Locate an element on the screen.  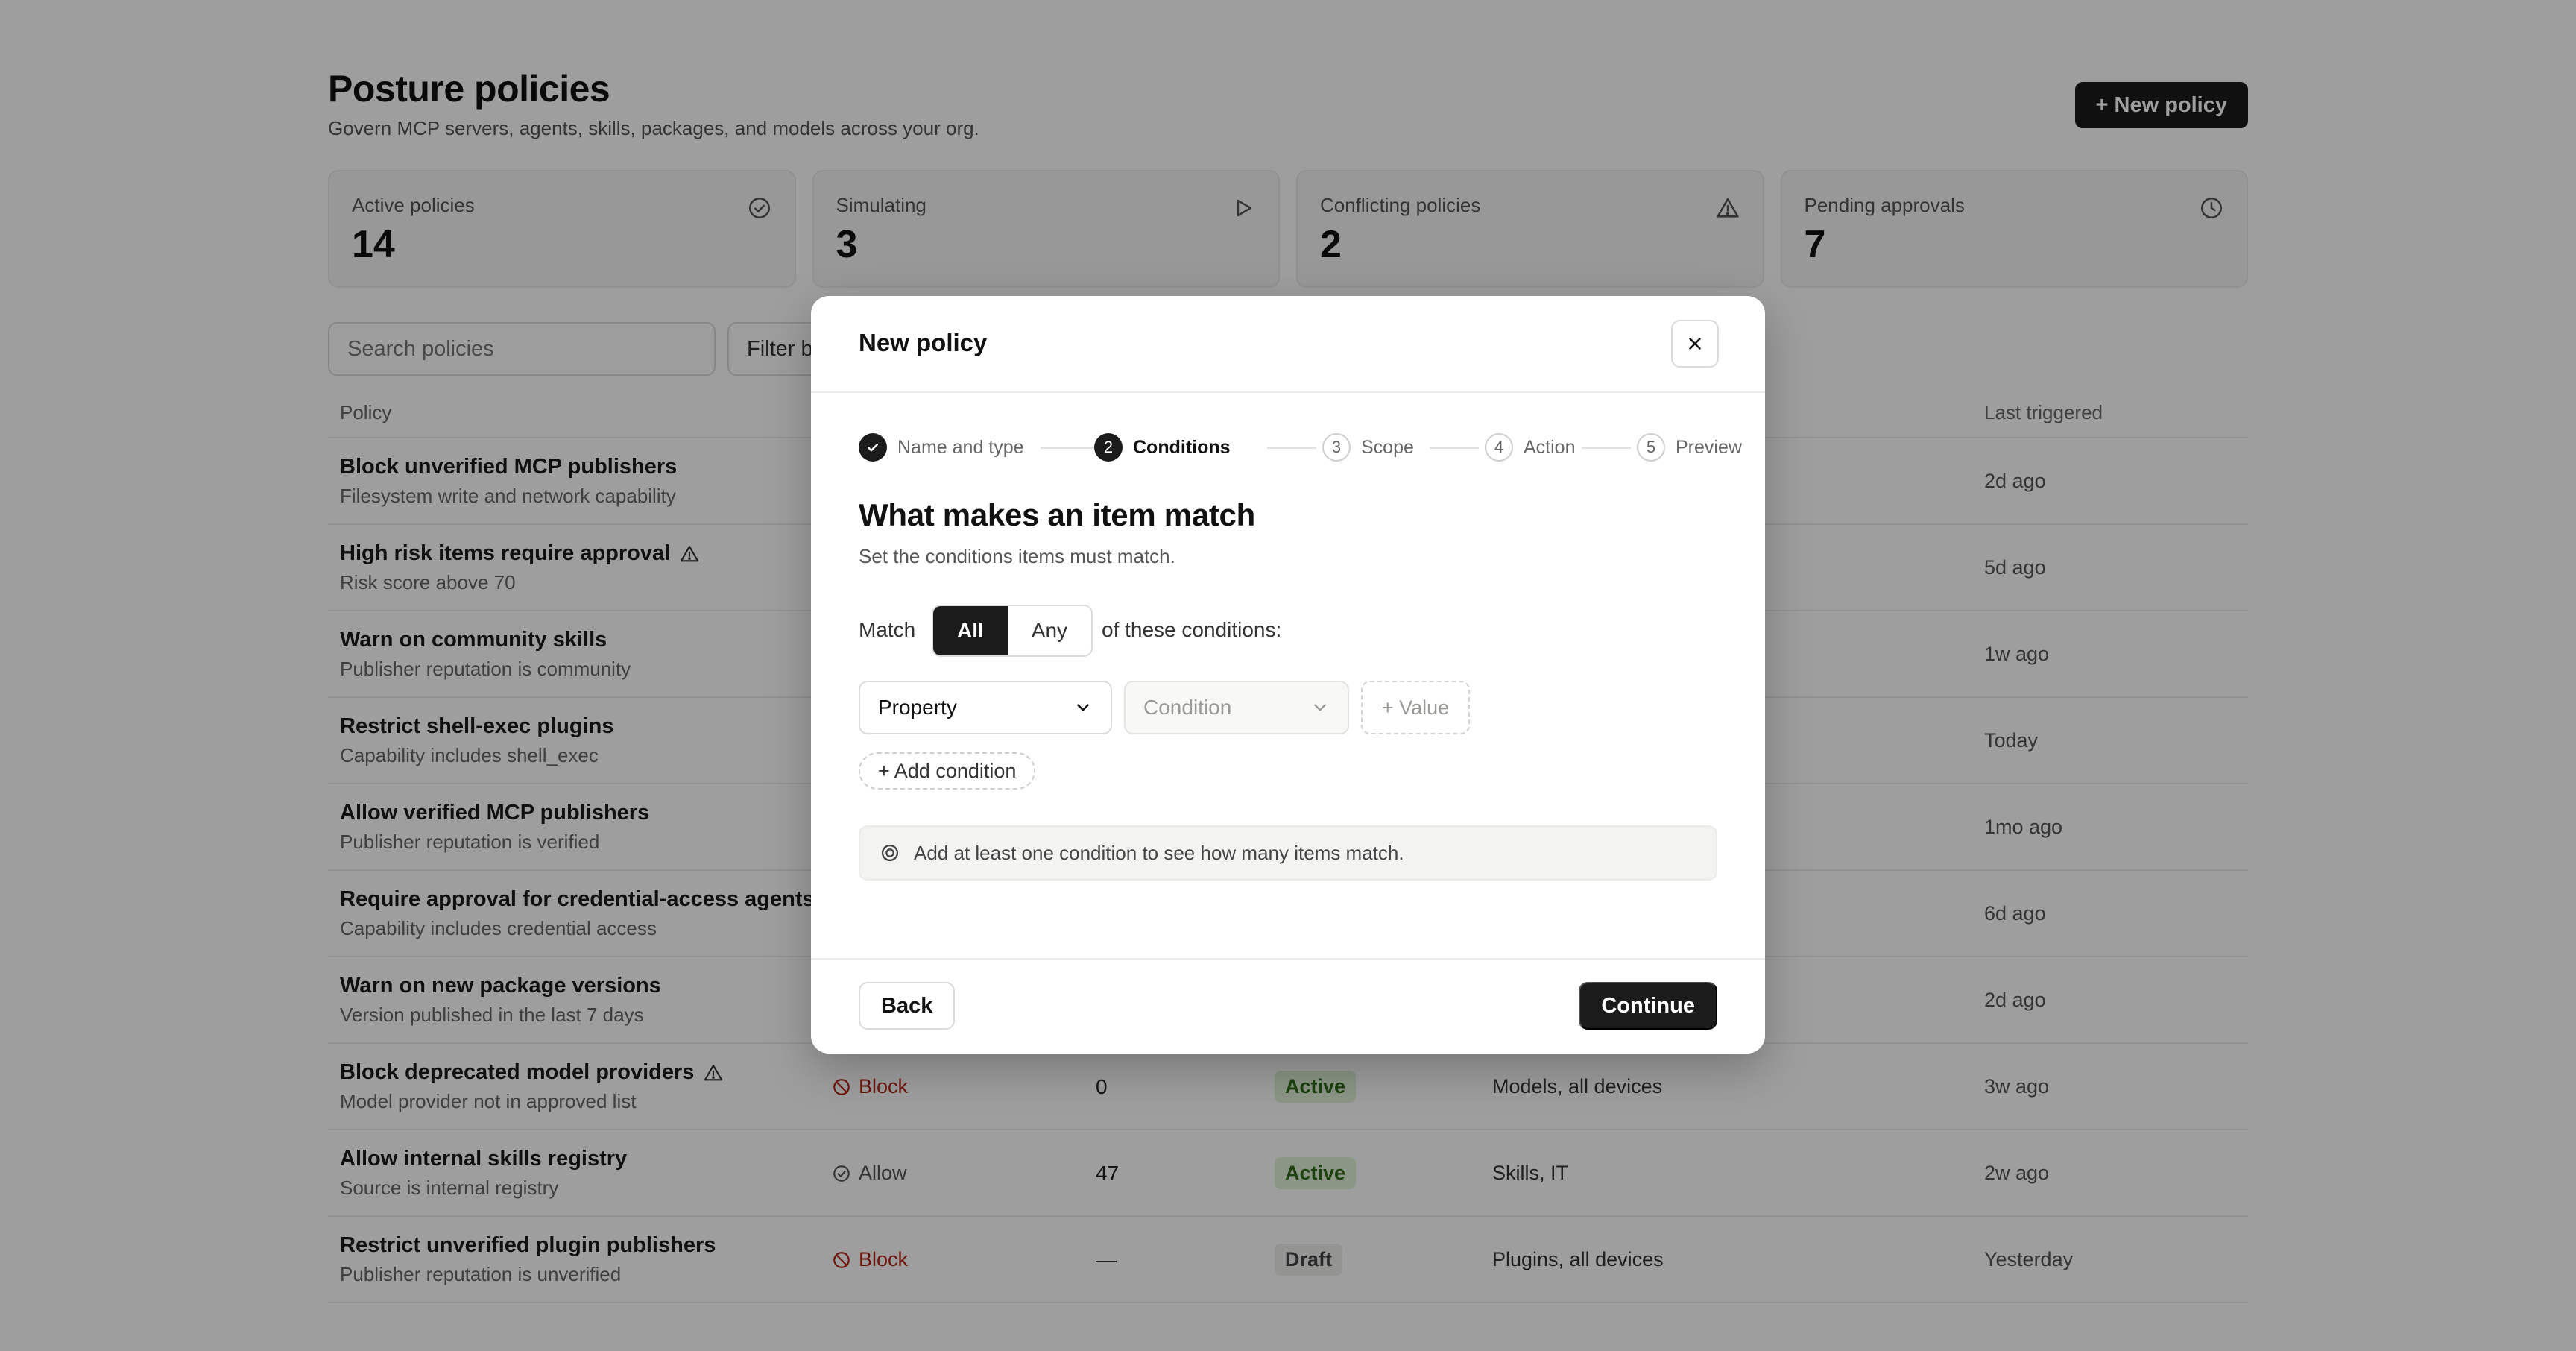
match-mode-row: Match All Any of these conditions: is located at coordinates (1288, 631).